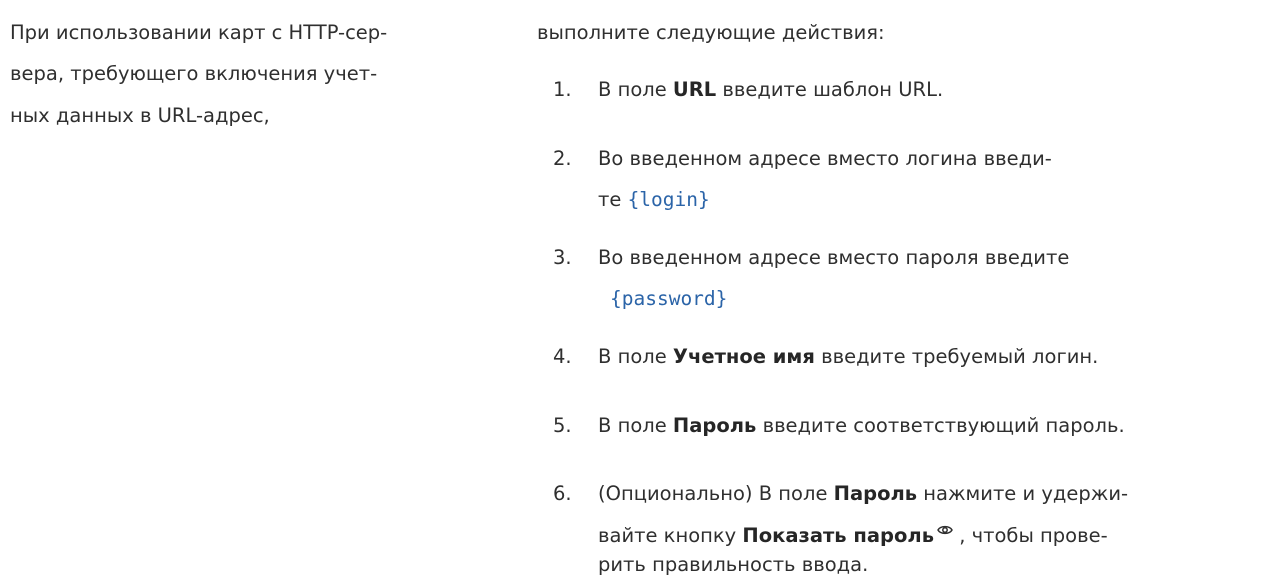 This screenshot has height=583, width=1266. Describe the element at coordinates (562, 356) in the screenshot. I see `step-number: 4.` at that location.